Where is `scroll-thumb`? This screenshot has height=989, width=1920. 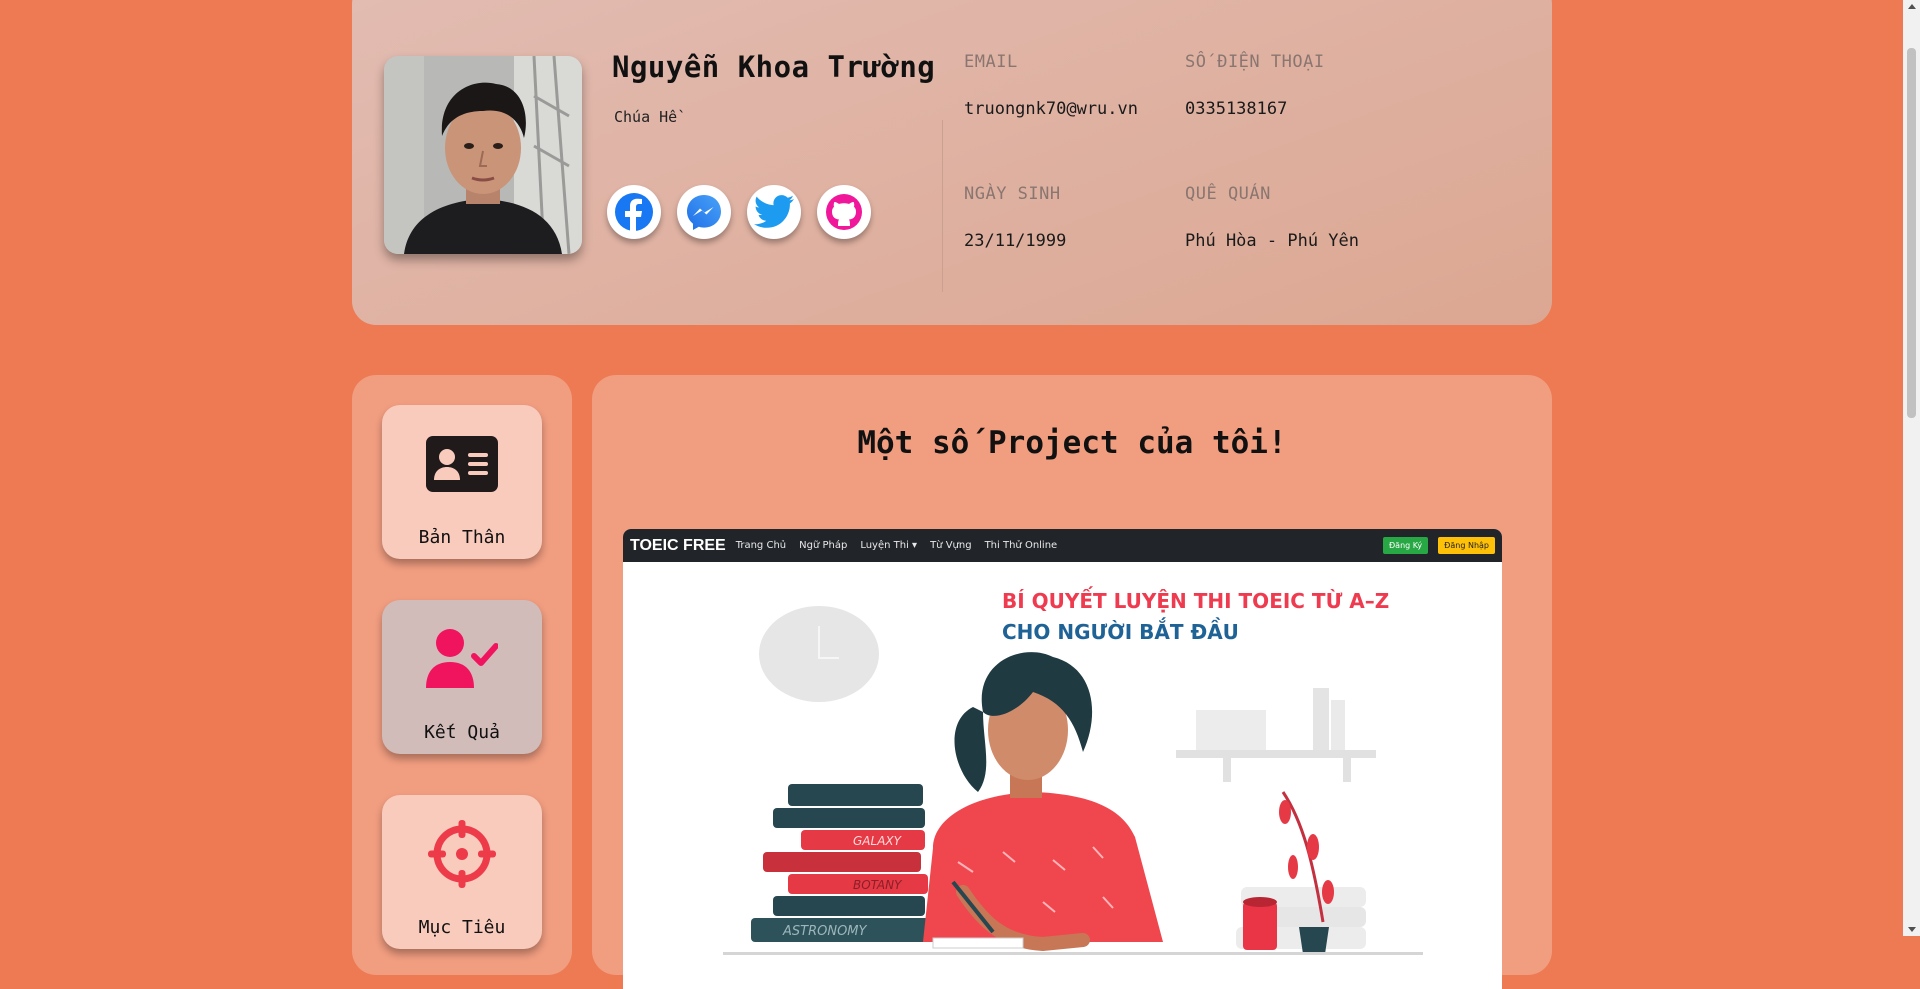 scroll-thumb is located at coordinates (1911, 233).